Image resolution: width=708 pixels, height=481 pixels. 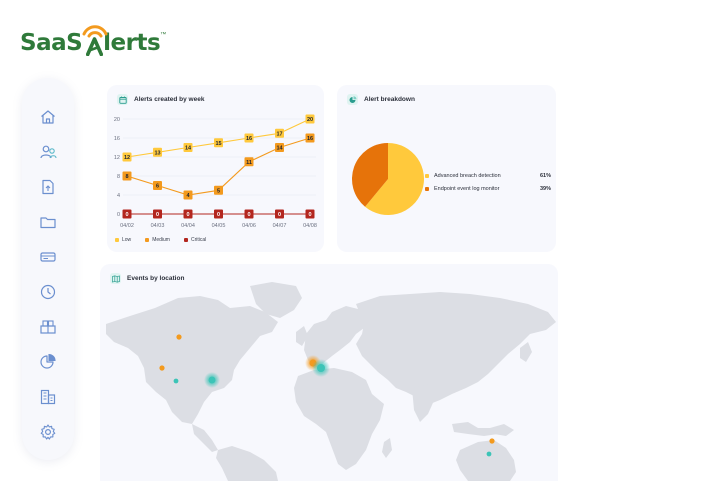 What do you see at coordinates (48, 187) in the screenshot?
I see `sidebar-item-reports` at bounding box center [48, 187].